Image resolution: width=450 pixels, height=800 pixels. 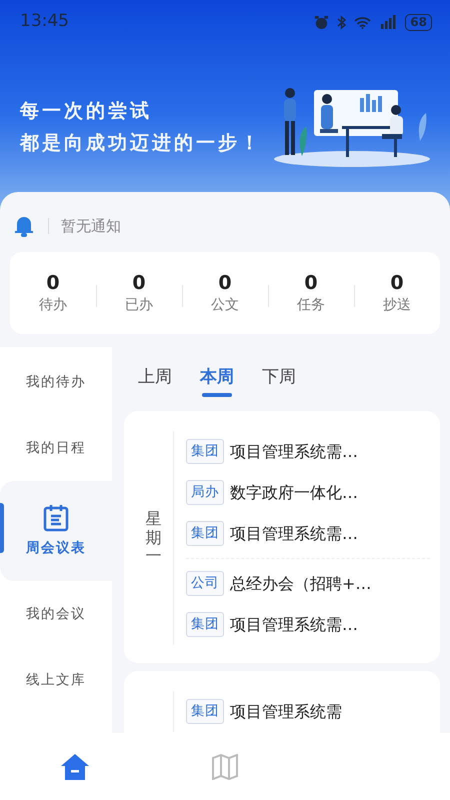 What do you see at coordinates (279, 378) in the screenshot?
I see `week-tab: 下周` at bounding box center [279, 378].